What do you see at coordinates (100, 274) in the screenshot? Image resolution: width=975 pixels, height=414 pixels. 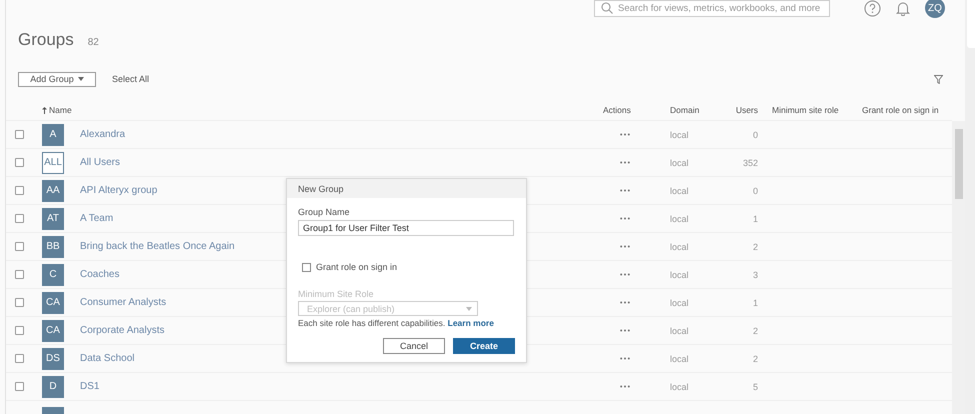 I see `group-name-link: Coaches` at bounding box center [100, 274].